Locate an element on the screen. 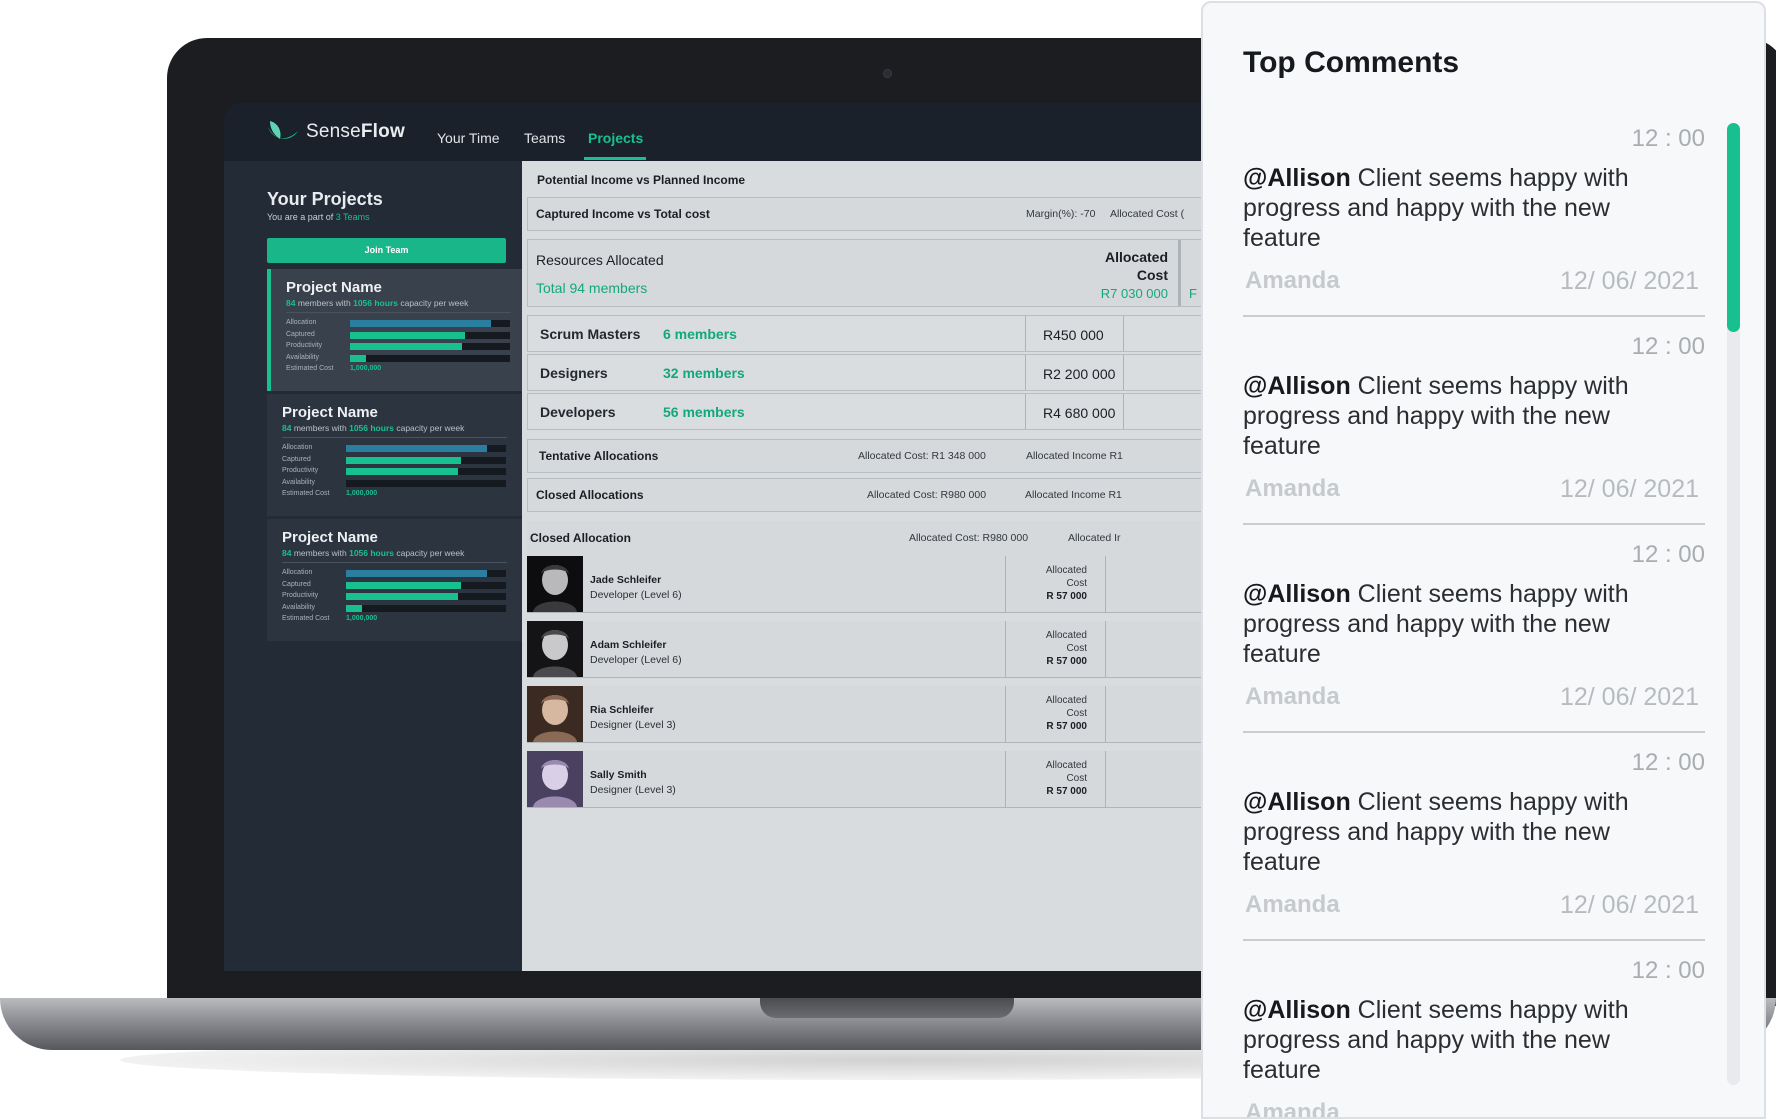  nav-your-time: Your Time is located at coordinates (468, 138).